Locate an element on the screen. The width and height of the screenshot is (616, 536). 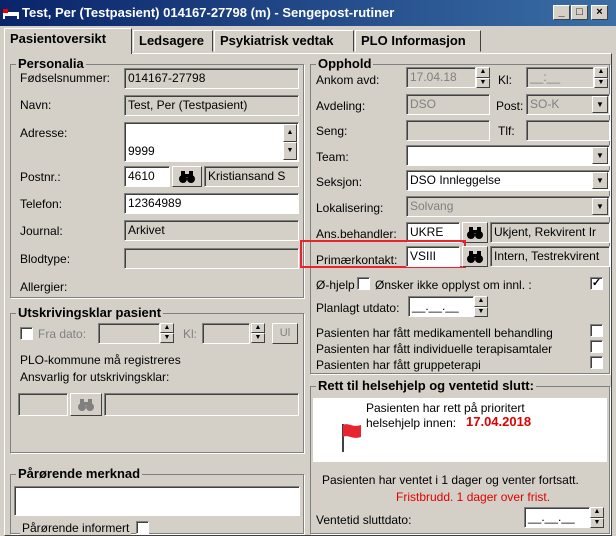
blodtype-field is located at coordinates (211, 258).